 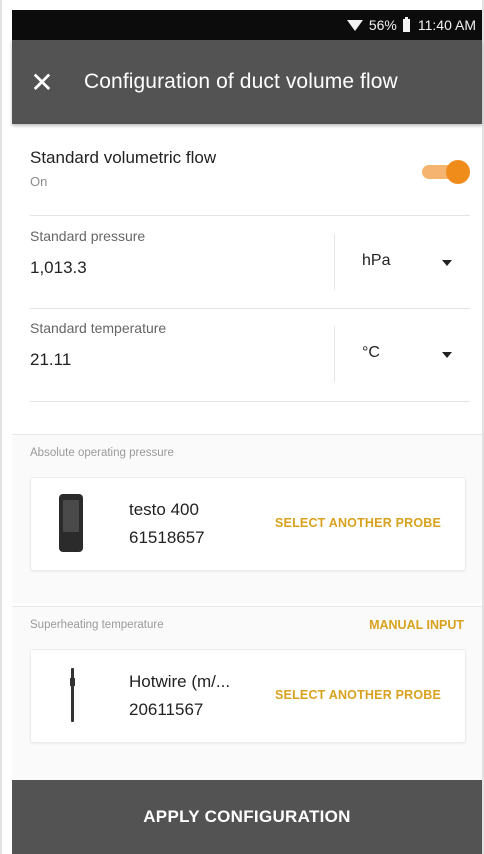 What do you see at coordinates (123, 157) in the screenshot?
I see `standard-flow-label: Standard volumetric flow` at bounding box center [123, 157].